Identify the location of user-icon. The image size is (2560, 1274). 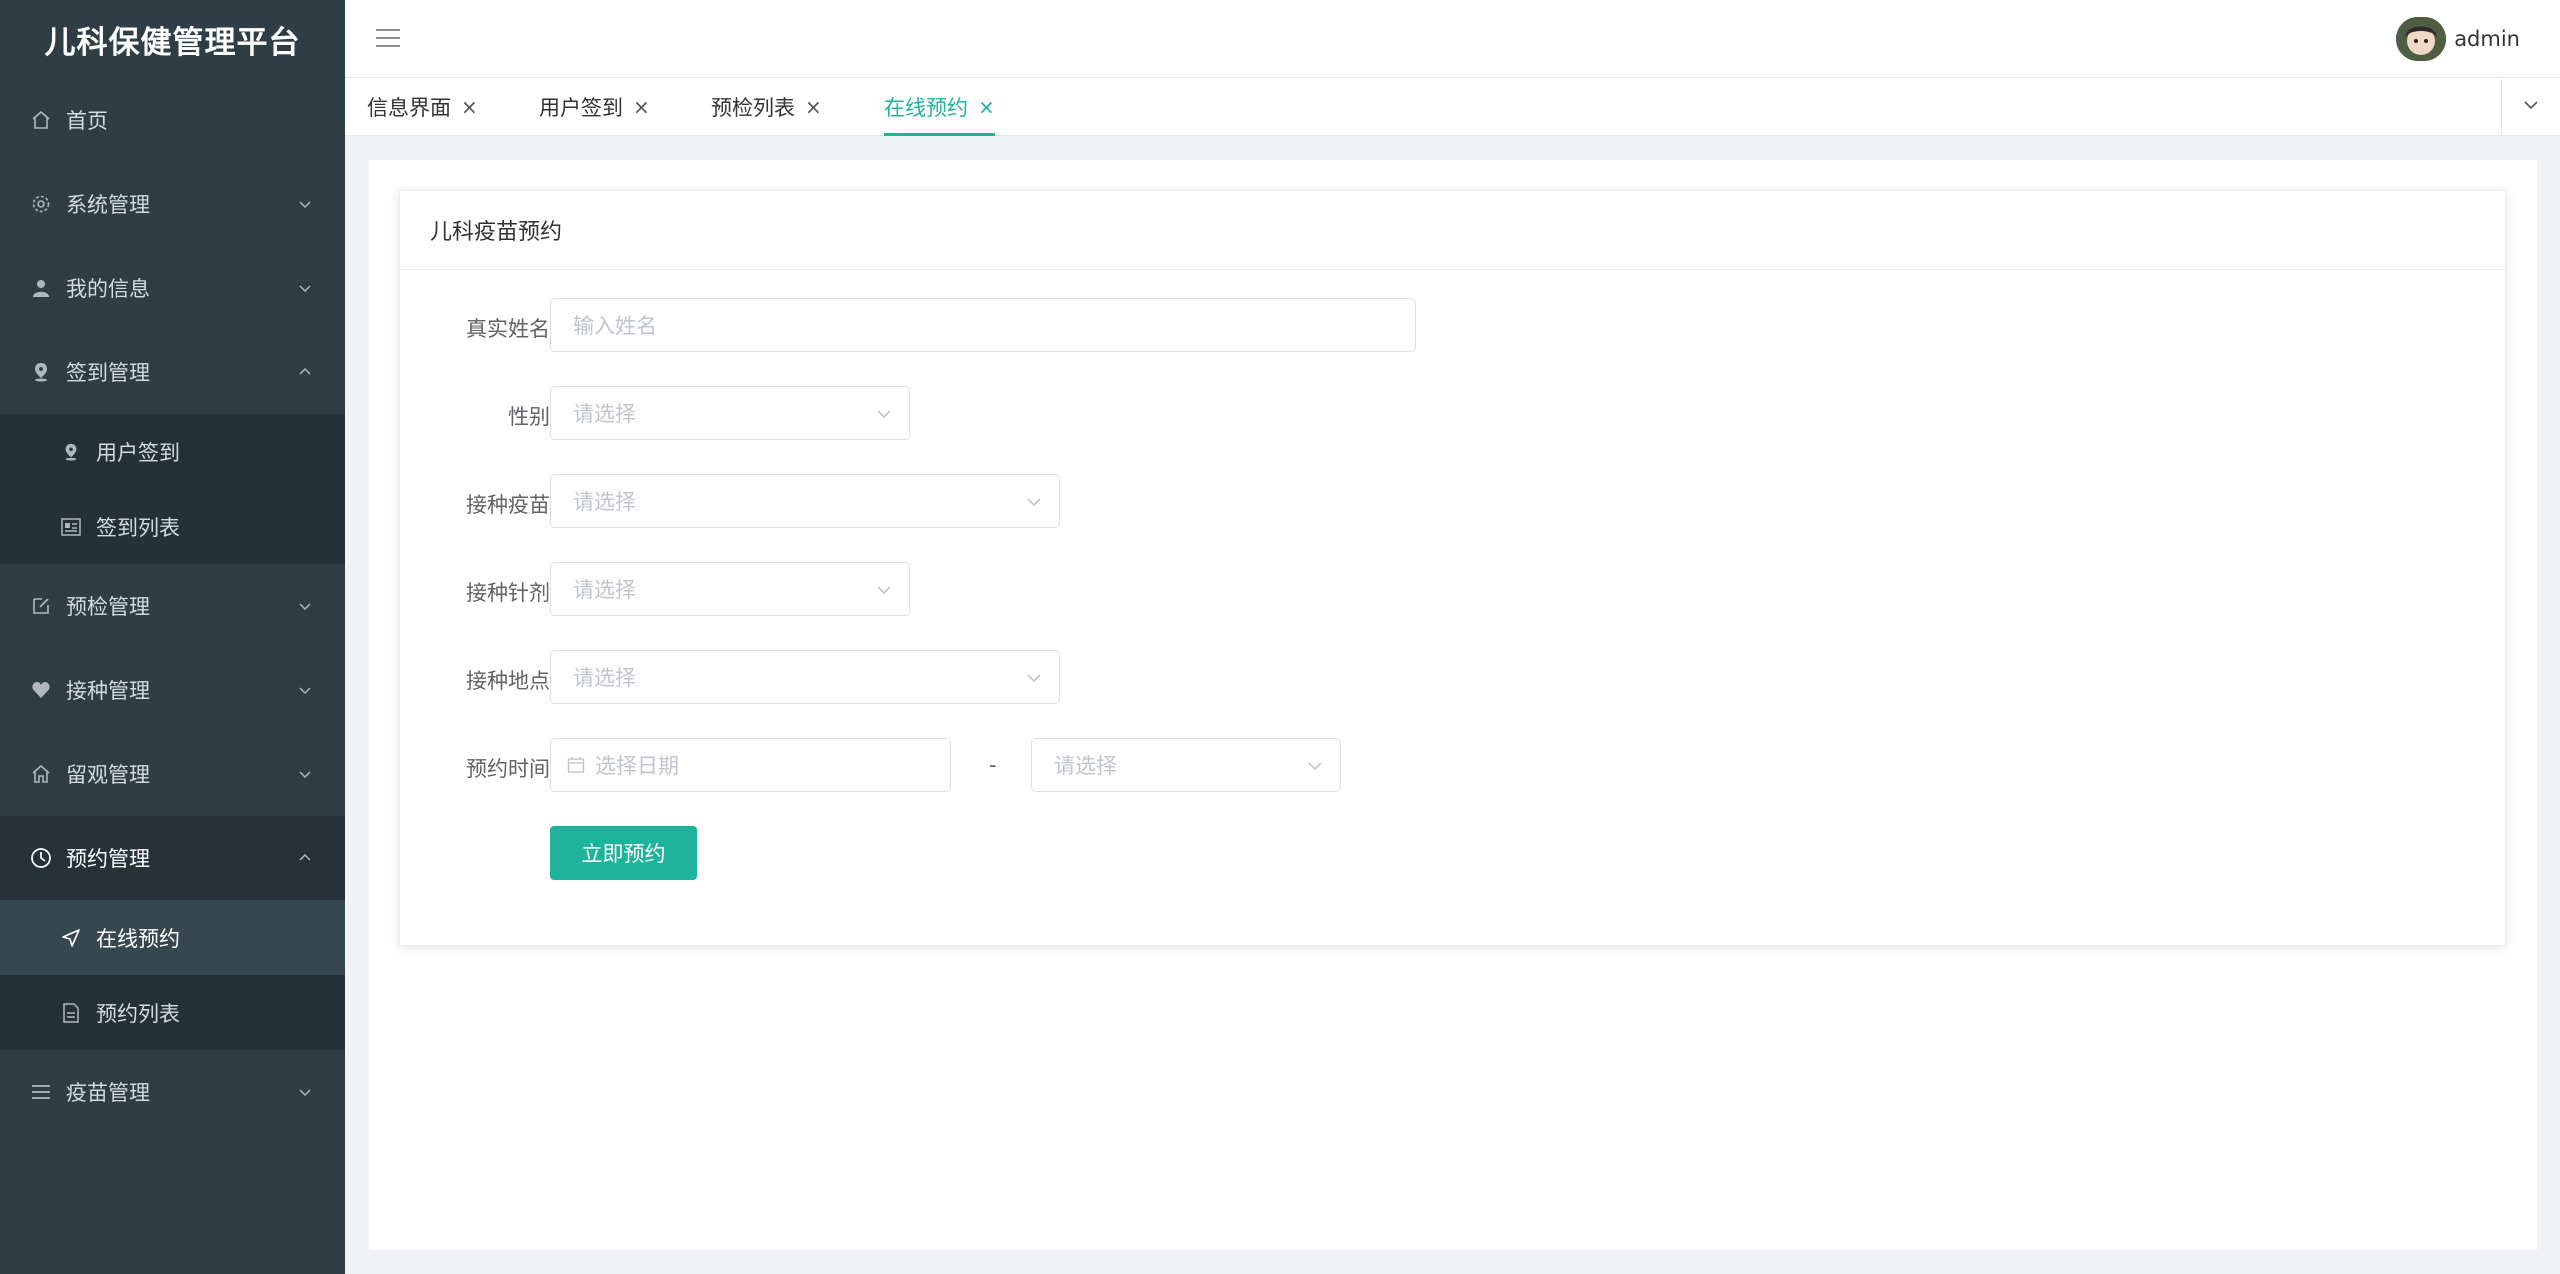
(41, 288).